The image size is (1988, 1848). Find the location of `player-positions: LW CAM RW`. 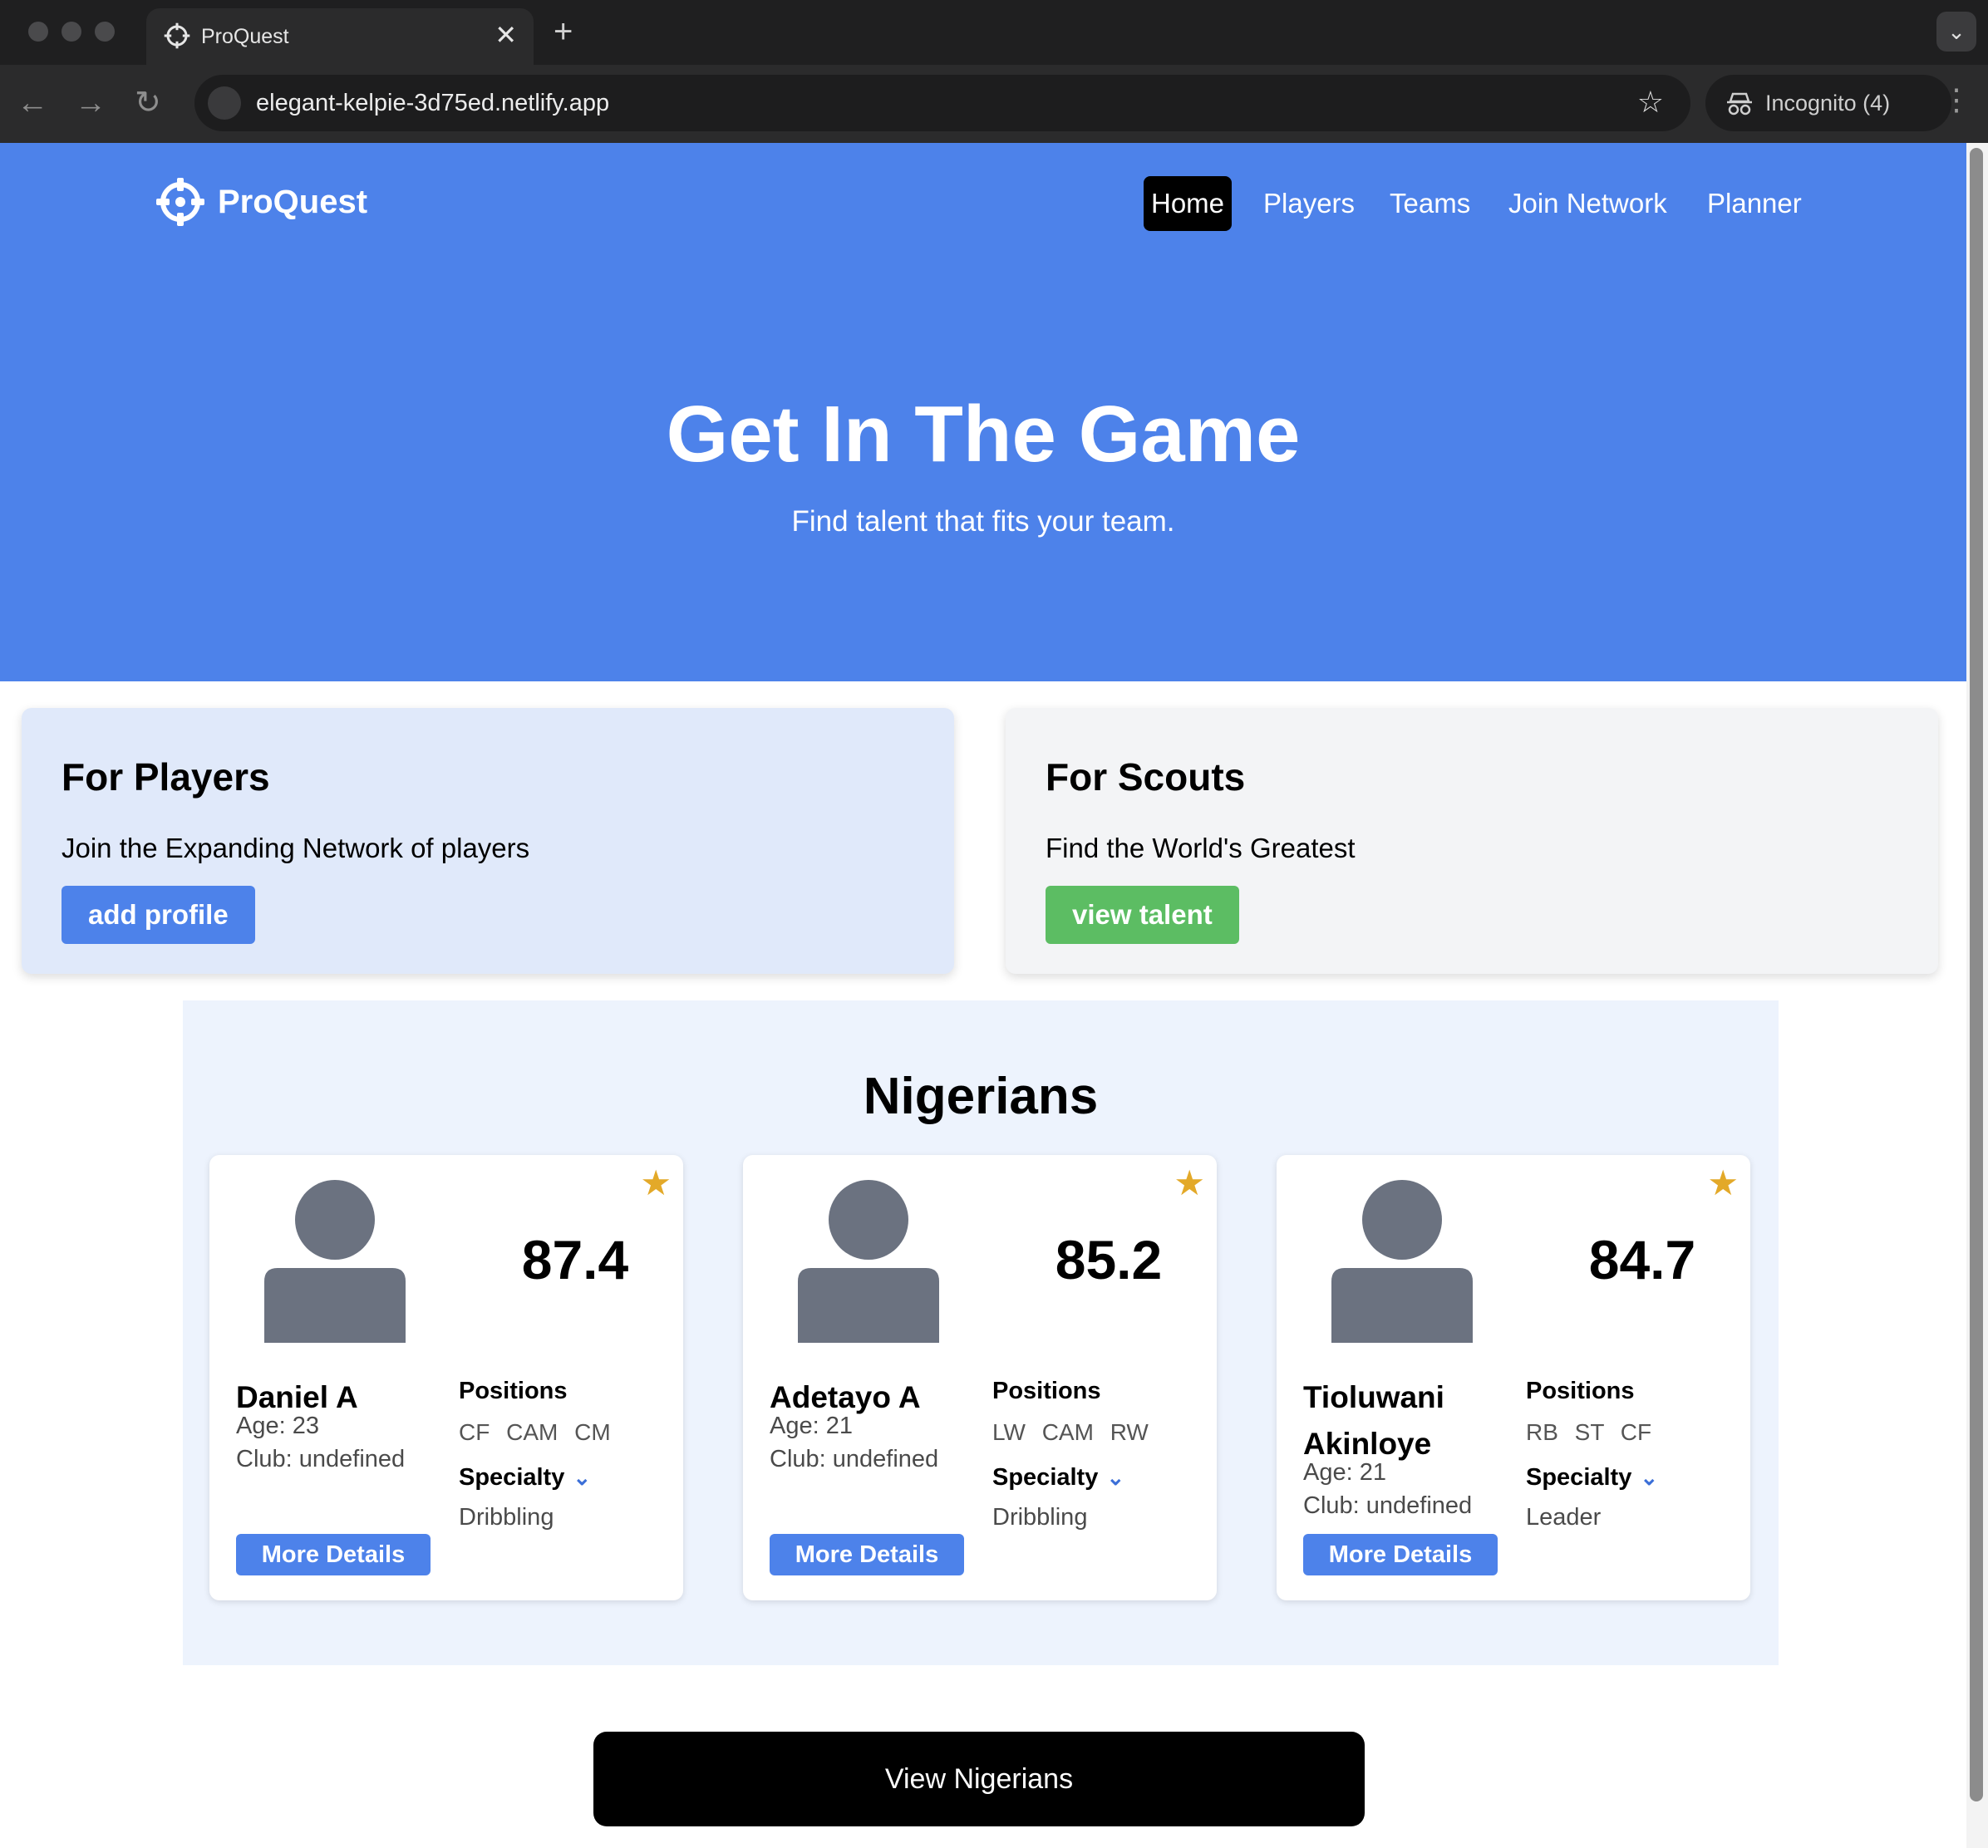

player-positions: LW CAM RW is located at coordinates (1070, 1432).